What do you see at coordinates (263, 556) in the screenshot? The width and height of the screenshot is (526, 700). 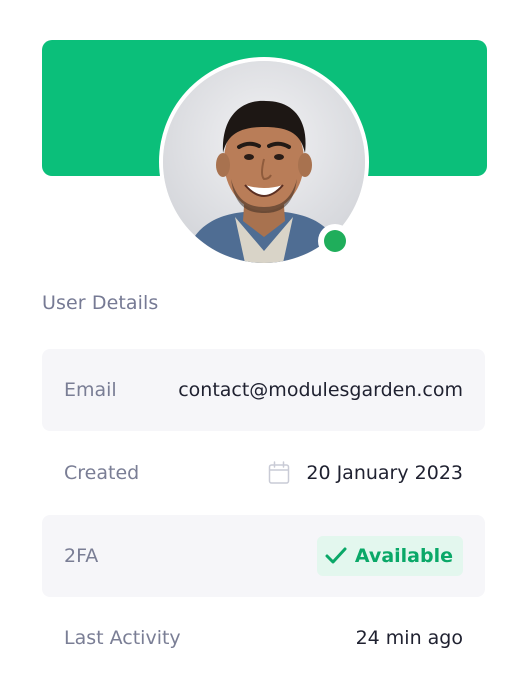 I see `detail-row-2fa: 2FA Available` at bounding box center [263, 556].